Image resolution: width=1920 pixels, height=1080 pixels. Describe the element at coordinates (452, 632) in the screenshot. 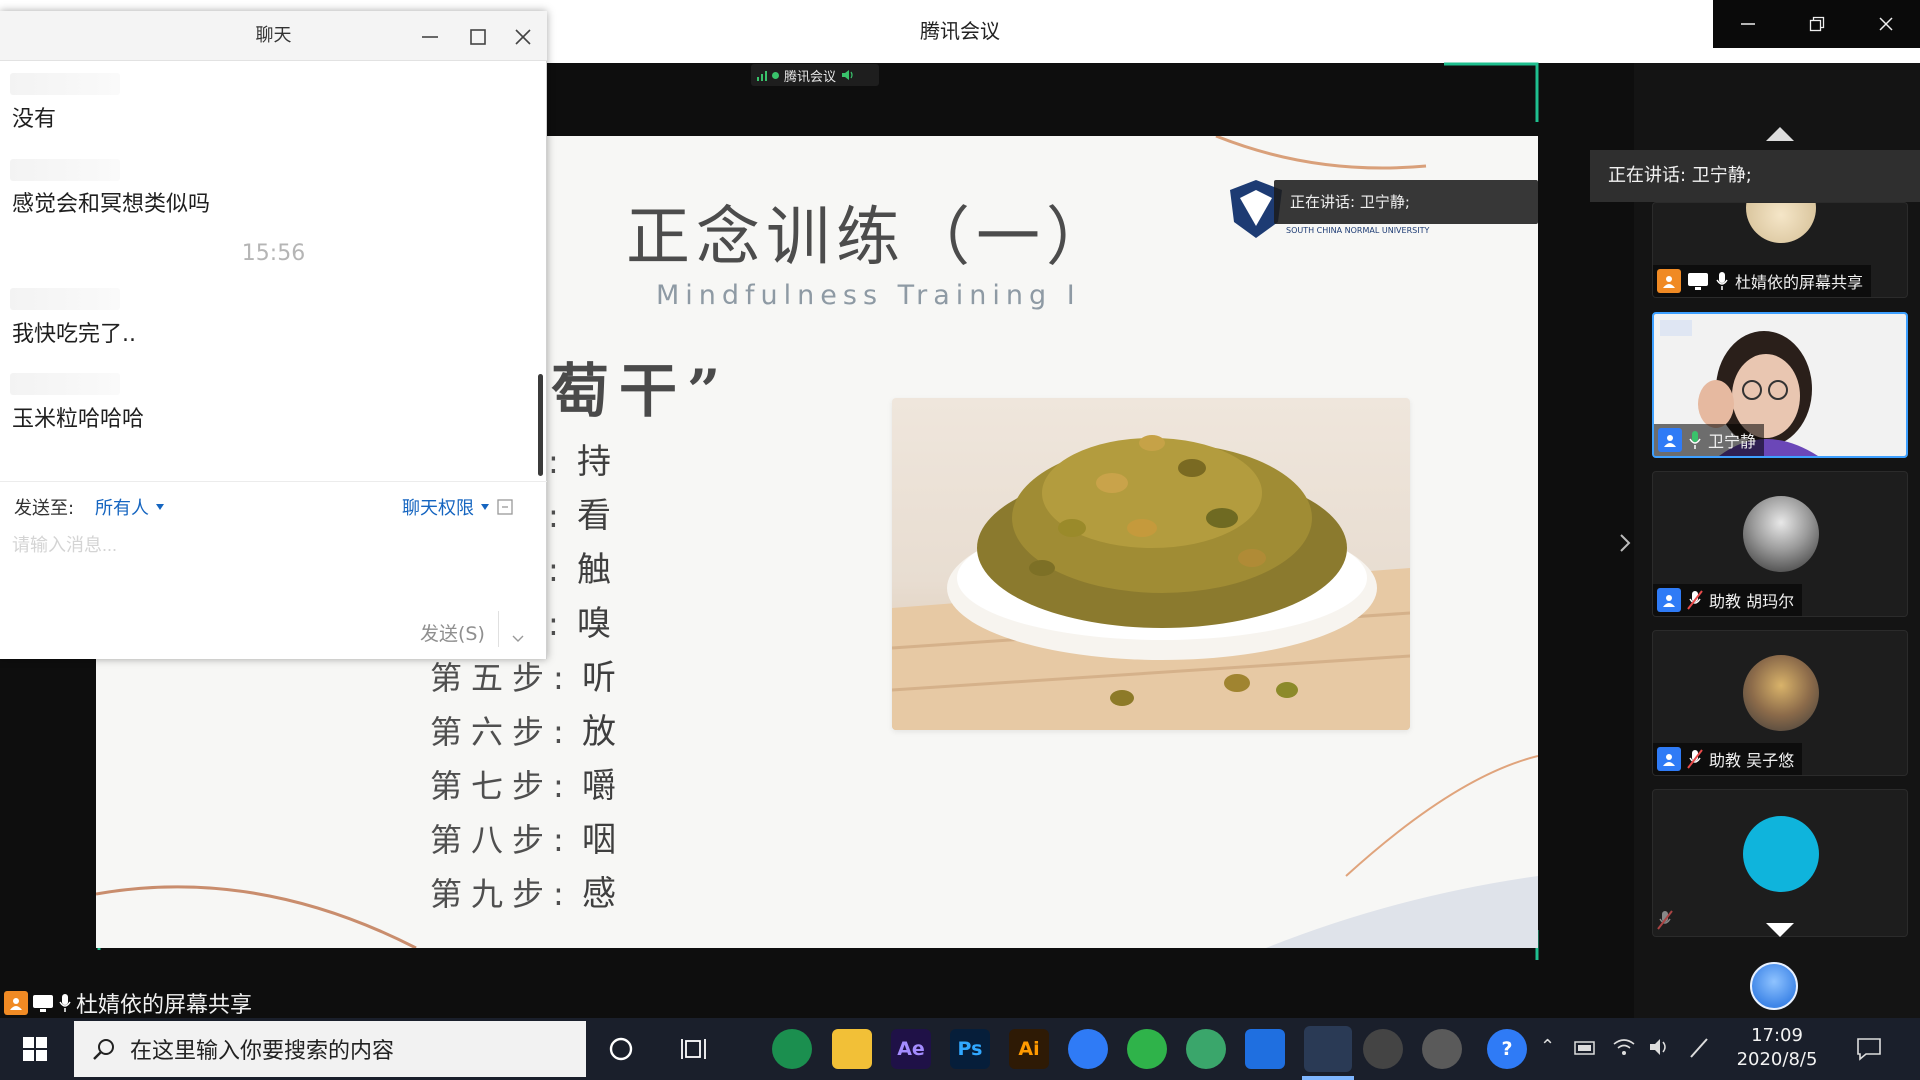

I see `send-button: 发送(S)` at that location.